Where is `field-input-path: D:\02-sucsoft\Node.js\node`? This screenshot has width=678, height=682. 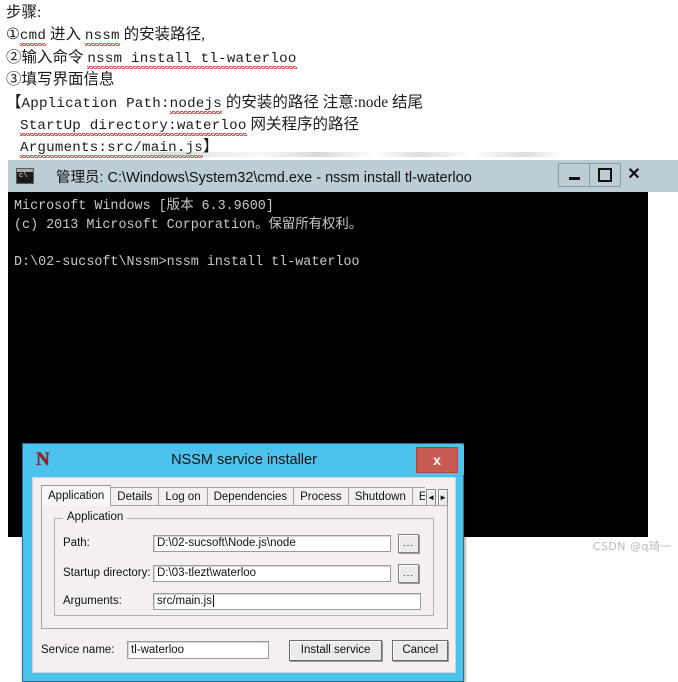
field-input-path: D:\02-sucsoft\Node.js\node is located at coordinates (272, 543).